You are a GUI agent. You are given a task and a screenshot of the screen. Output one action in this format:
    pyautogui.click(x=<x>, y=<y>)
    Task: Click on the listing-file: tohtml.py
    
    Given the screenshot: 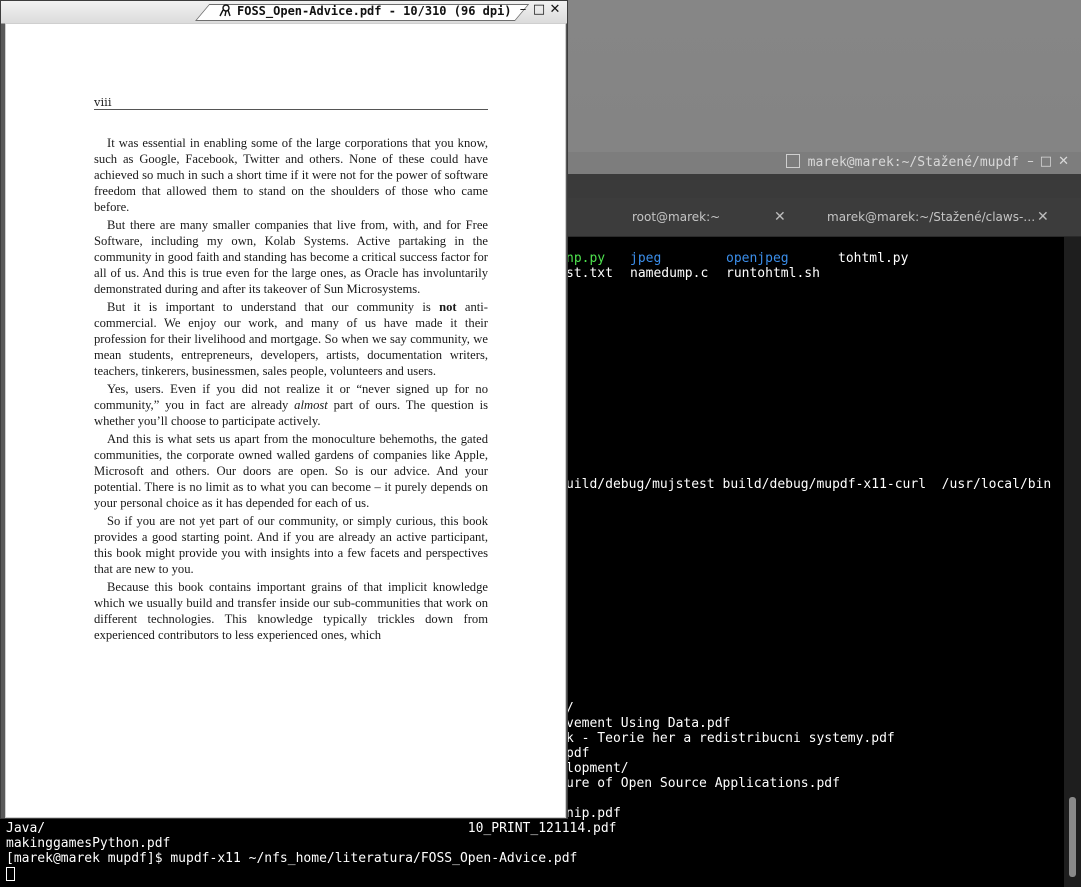 What is the action you would take?
    pyautogui.click(x=873, y=258)
    